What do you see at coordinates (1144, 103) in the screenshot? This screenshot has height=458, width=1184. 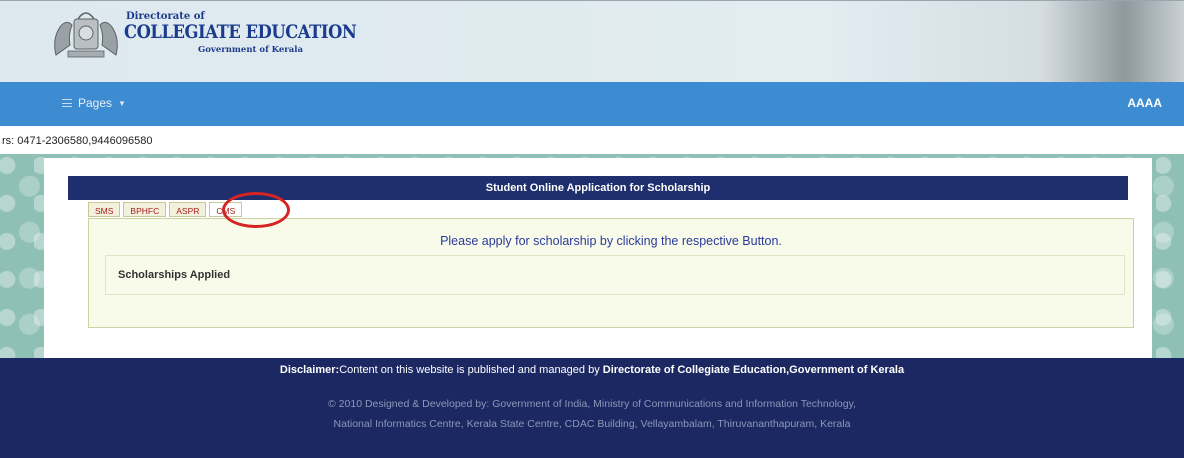 I see `user-menu: AAAA` at bounding box center [1144, 103].